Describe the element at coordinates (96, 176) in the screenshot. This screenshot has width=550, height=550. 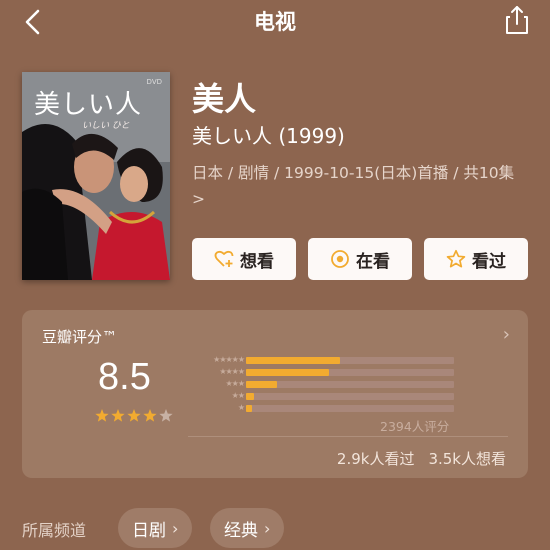
I see `poster-image: 美しい人 いしい ひと DVD` at that location.